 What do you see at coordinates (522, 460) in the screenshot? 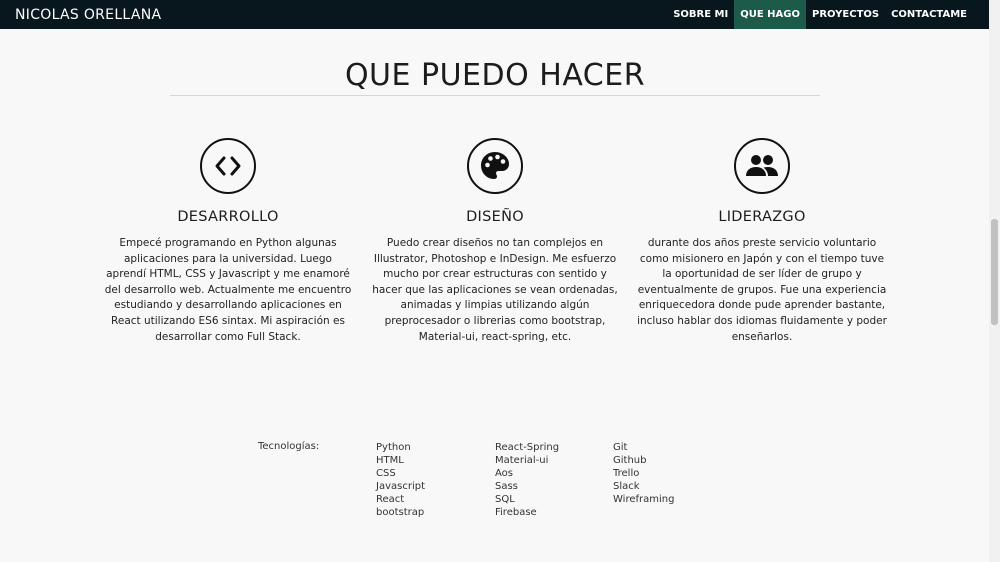
I see `tech-item: Material-ui` at bounding box center [522, 460].